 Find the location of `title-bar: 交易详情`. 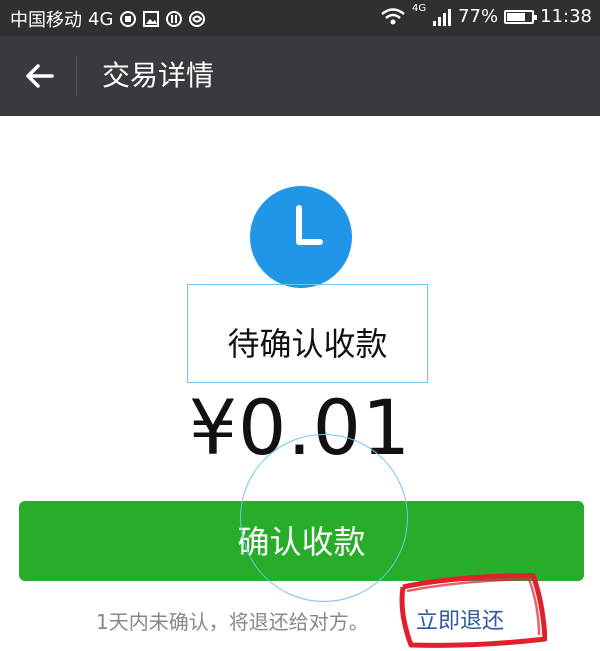

title-bar: 交易详情 is located at coordinates (300, 76).